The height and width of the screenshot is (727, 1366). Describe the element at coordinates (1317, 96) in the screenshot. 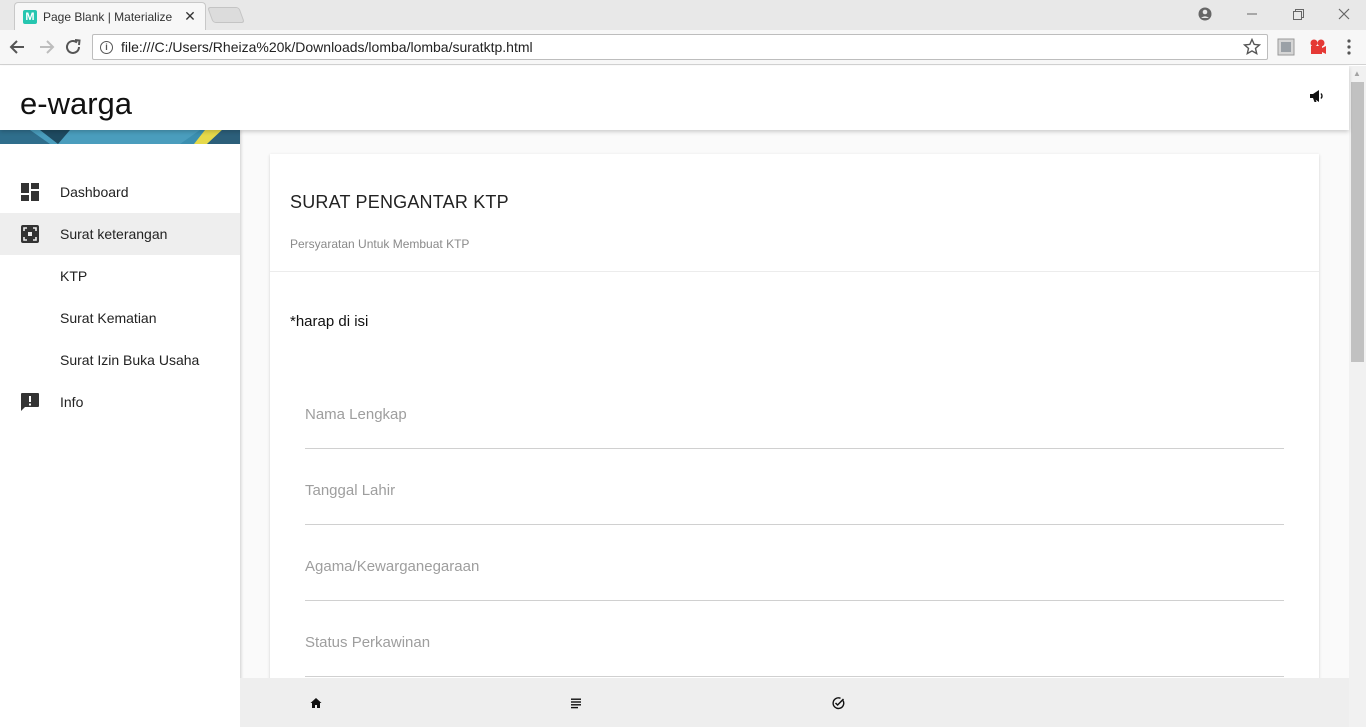

I see `announcement-icon` at that location.